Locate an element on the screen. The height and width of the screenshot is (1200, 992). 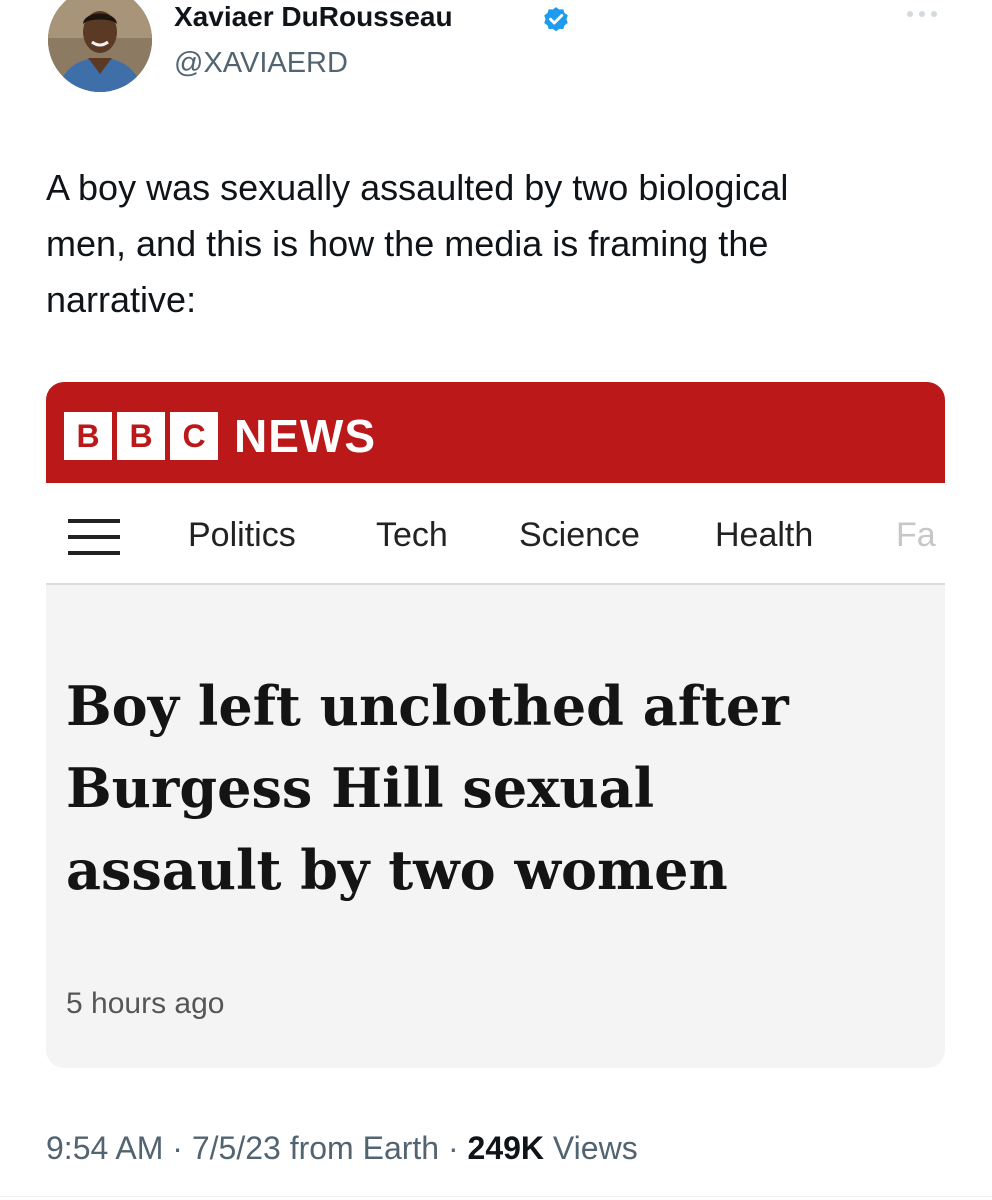
divider is located at coordinates (496, 1196).